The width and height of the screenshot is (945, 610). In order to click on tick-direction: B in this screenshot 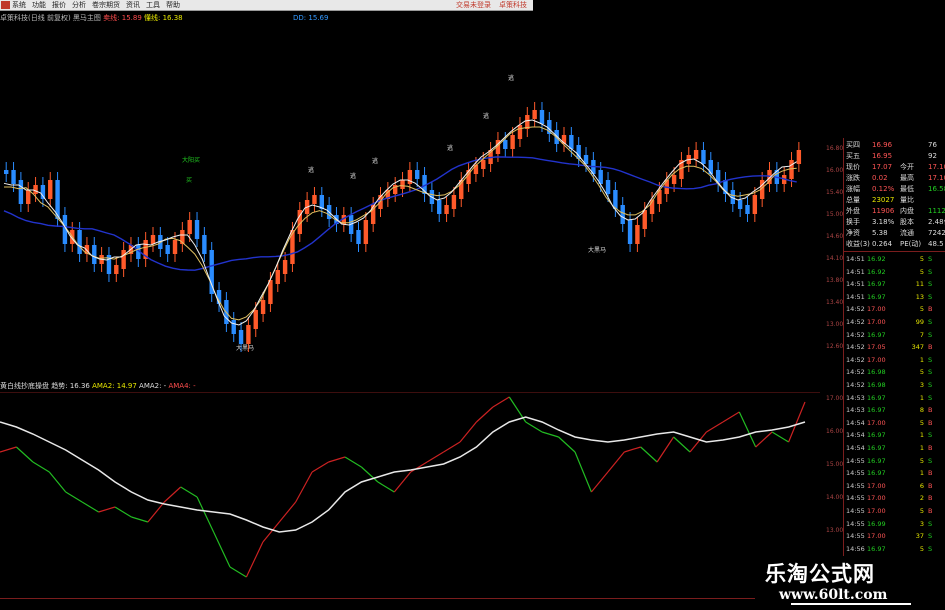, I will do `click(930, 473)`.